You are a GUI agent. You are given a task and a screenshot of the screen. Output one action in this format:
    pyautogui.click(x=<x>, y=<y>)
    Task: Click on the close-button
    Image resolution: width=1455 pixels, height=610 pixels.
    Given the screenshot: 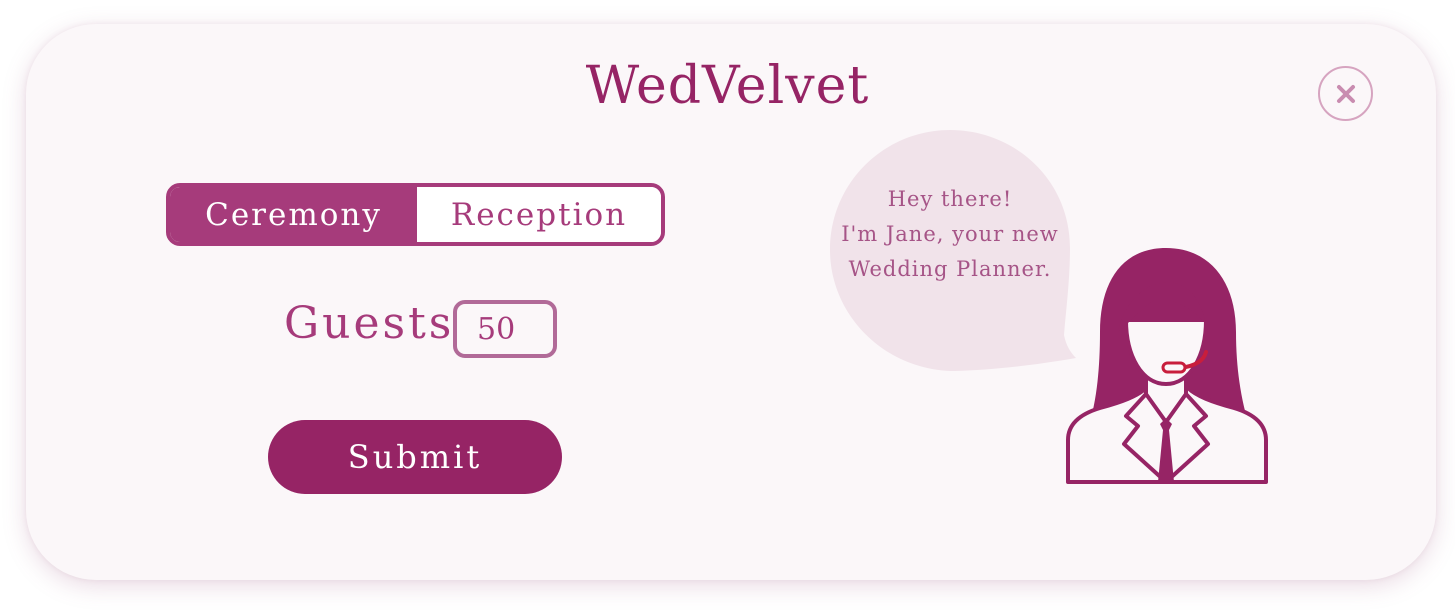 What is the action you would take?
    pyautogui.click(x=1345, y=93)
    